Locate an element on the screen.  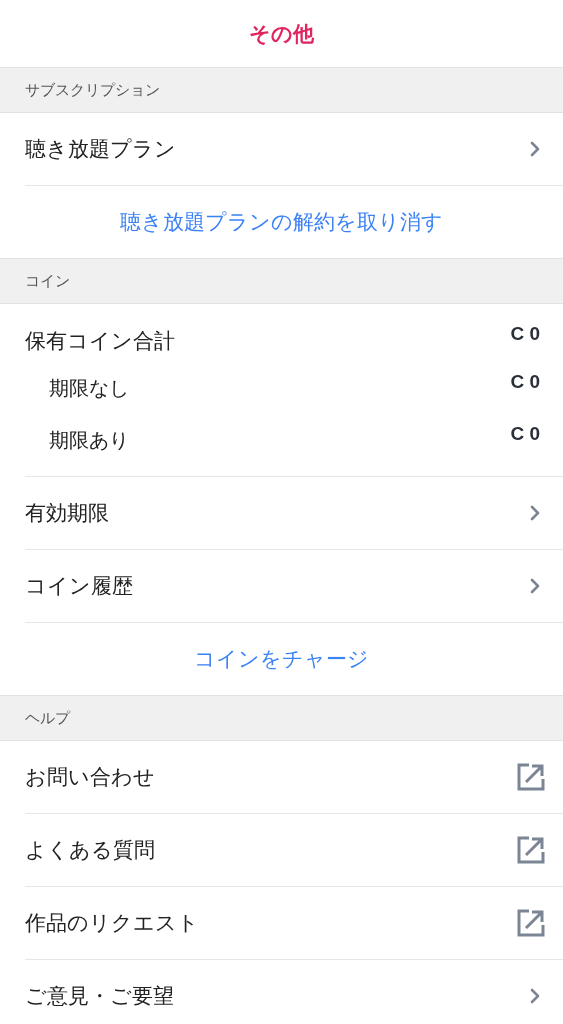
coin-breakdown-label: 期限なし is located at coordinates (89, 388).